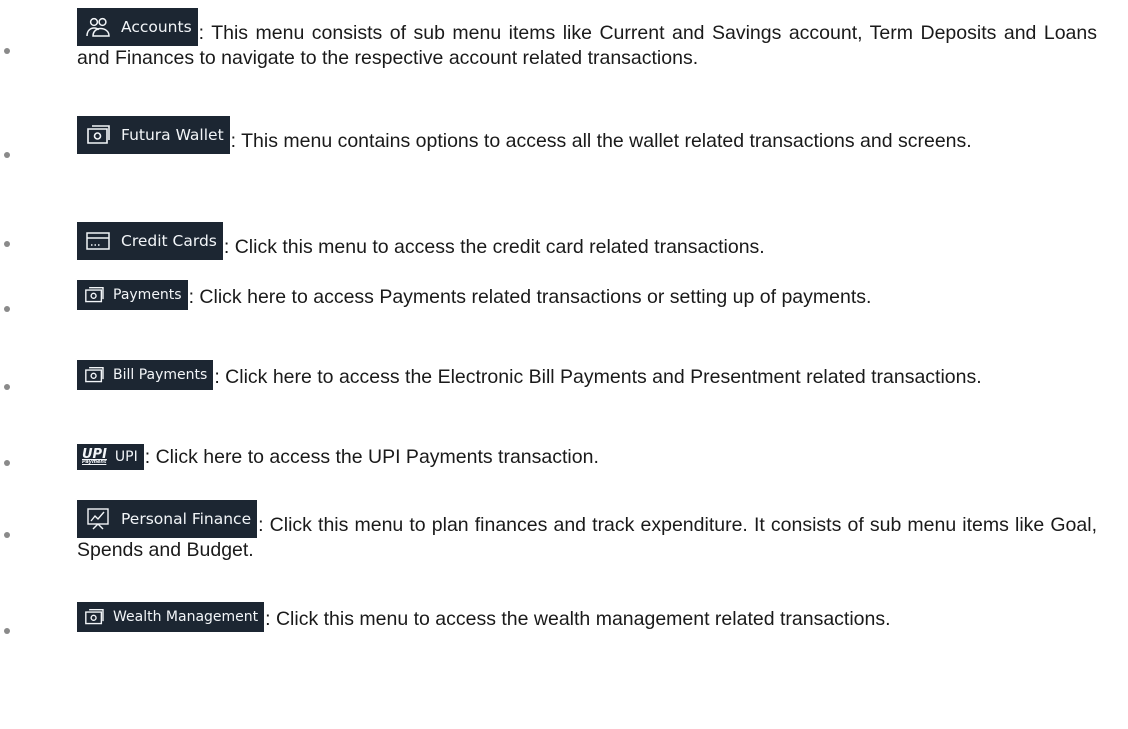 Image resolution: width=1128 pixels, height=729 pixels. I want to click on wealth-management-icon, so click(94, 617).